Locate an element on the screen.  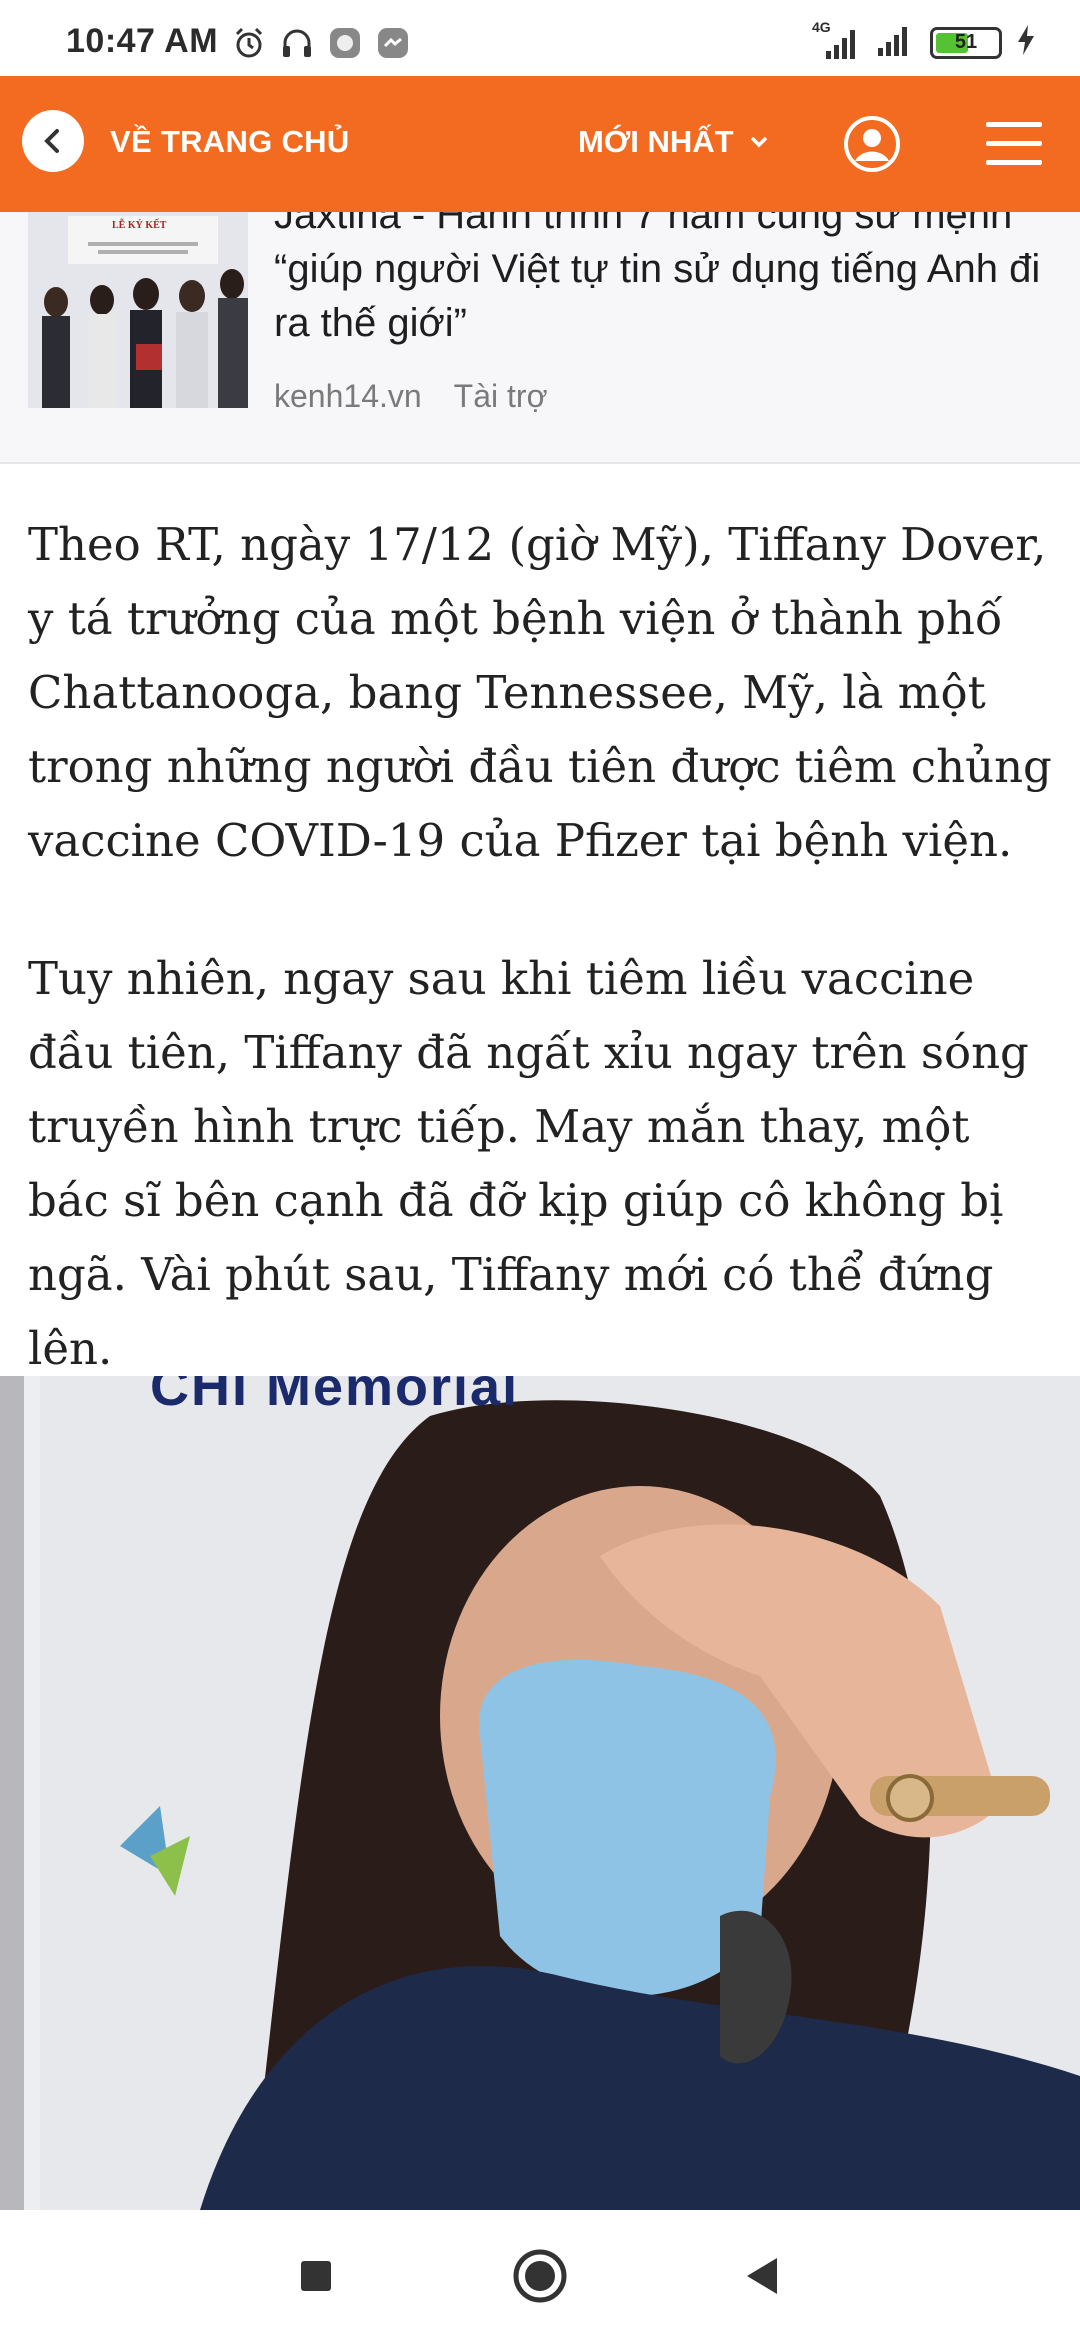
sponsored-tag: Tài trợ is located at coordinates (500, 396).